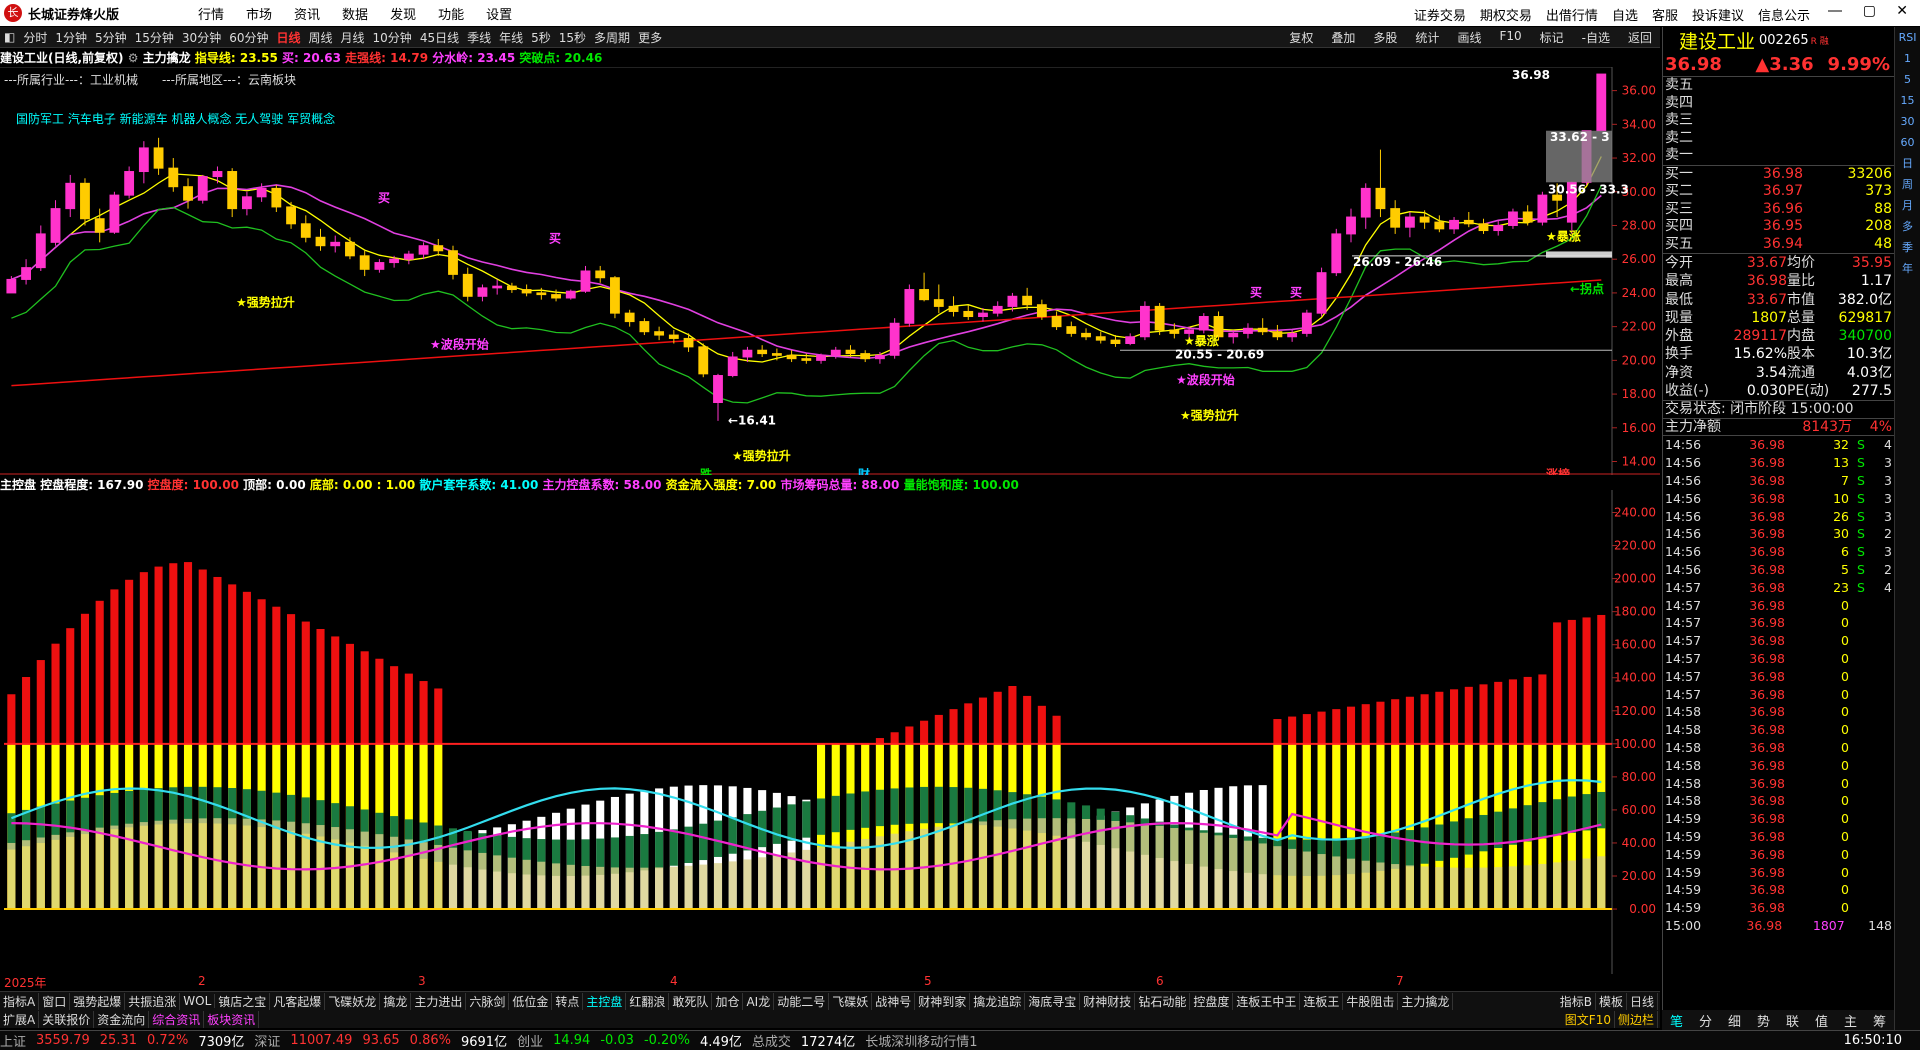 The height and width of the screenshot is (1050, 1920). Describe the element at coordinates (998, 1001) in the screenshot. I see `indicator-tab-22: 擒龙追踪` at that location.